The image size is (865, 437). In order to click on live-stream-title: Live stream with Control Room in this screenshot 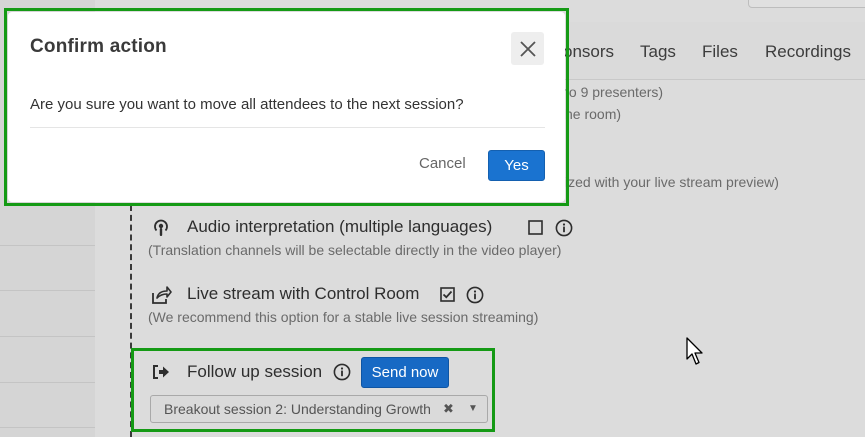, I will do `click(303, 293)`.